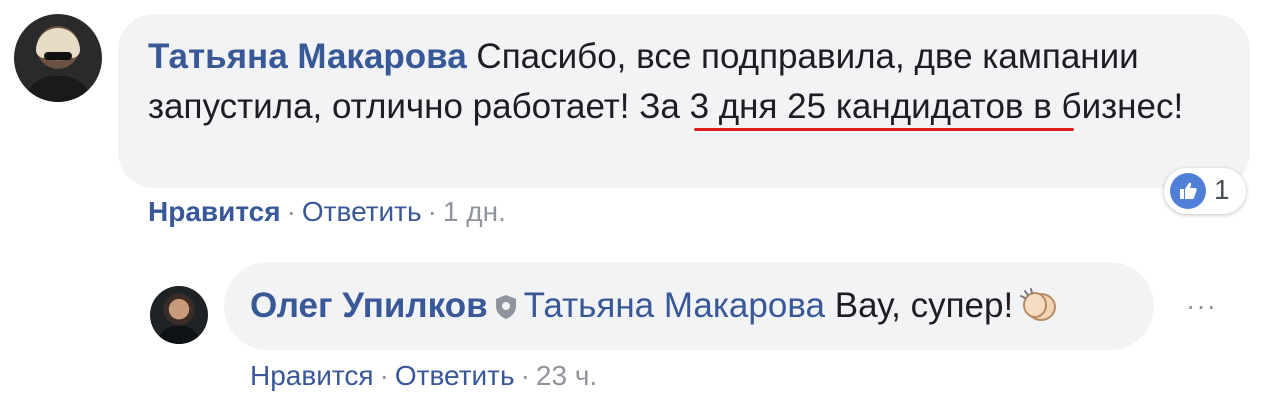  I want to click on reply-mention: Татьяна Макарова, so click(674, 305).